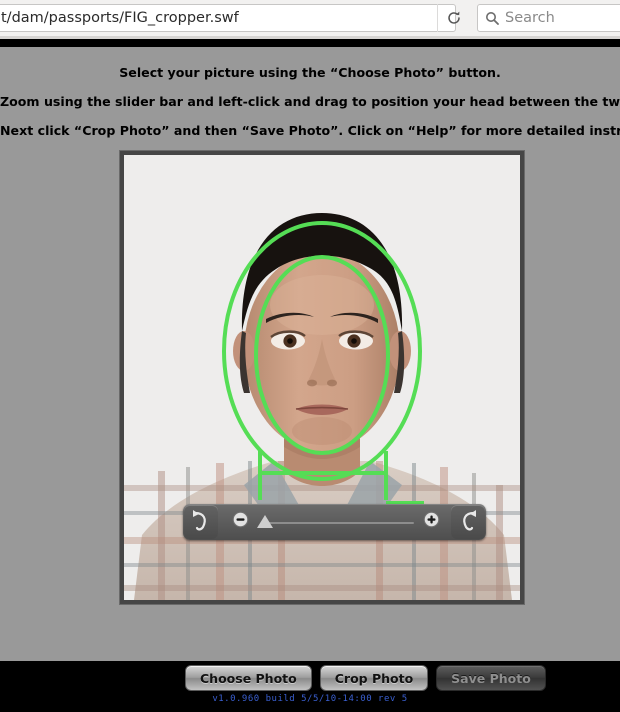  I want to click on reload-icon, so click(454, 18).